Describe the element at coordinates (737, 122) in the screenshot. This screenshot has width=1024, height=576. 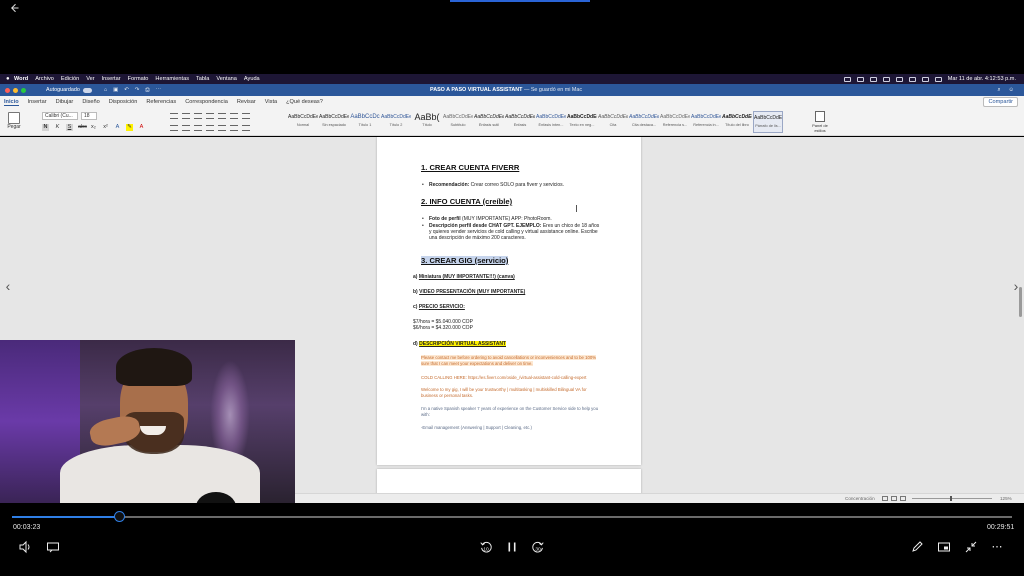
I see `style-titulo-libro: AaBbCcDdEe Título del libro` at that location.